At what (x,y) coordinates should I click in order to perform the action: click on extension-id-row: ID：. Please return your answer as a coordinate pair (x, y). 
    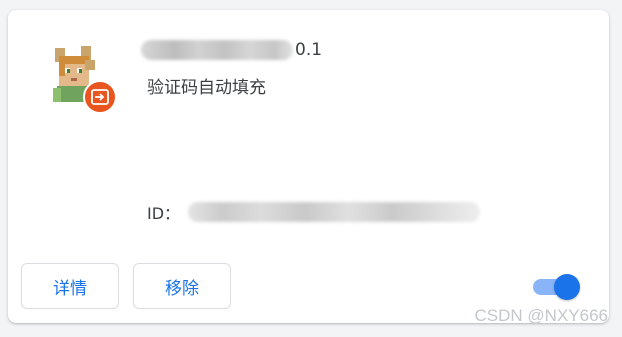
    Looking at the image, I should click on (314, 212).